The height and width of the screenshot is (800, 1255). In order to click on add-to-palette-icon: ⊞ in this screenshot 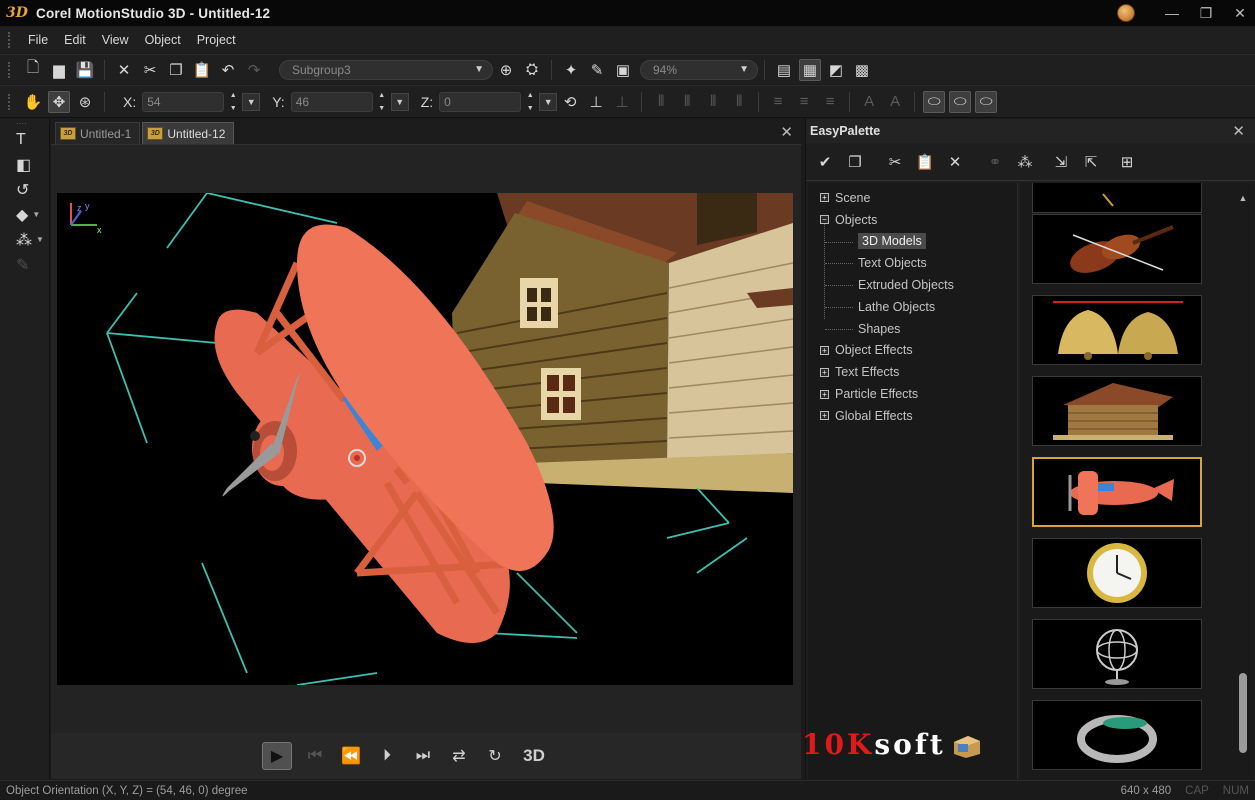, I will do `click(1127, 162)`.